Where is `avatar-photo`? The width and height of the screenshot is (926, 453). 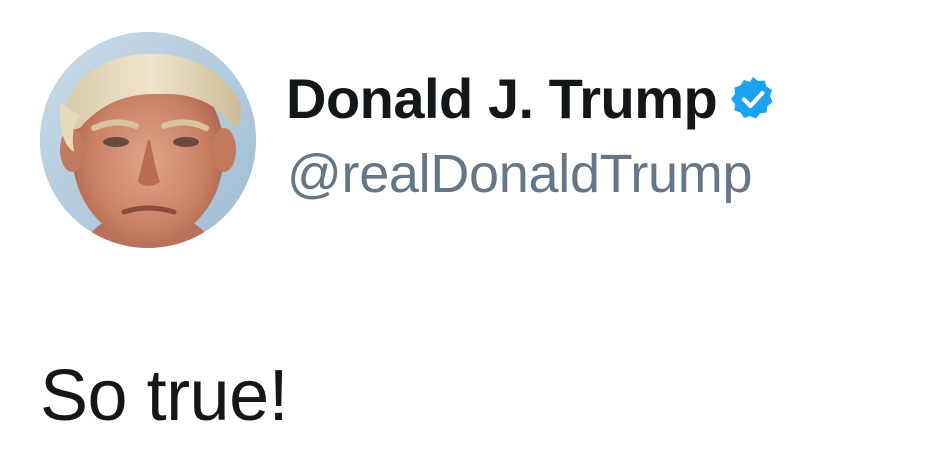
avatar-photo is located at coordinates (148, 140).